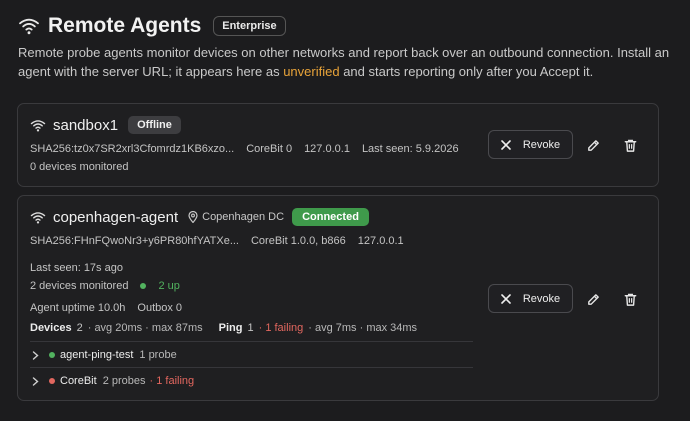  Describe the element at coordinates (52, 381) in the screenshot. I see `status-dot-failing` at that location.